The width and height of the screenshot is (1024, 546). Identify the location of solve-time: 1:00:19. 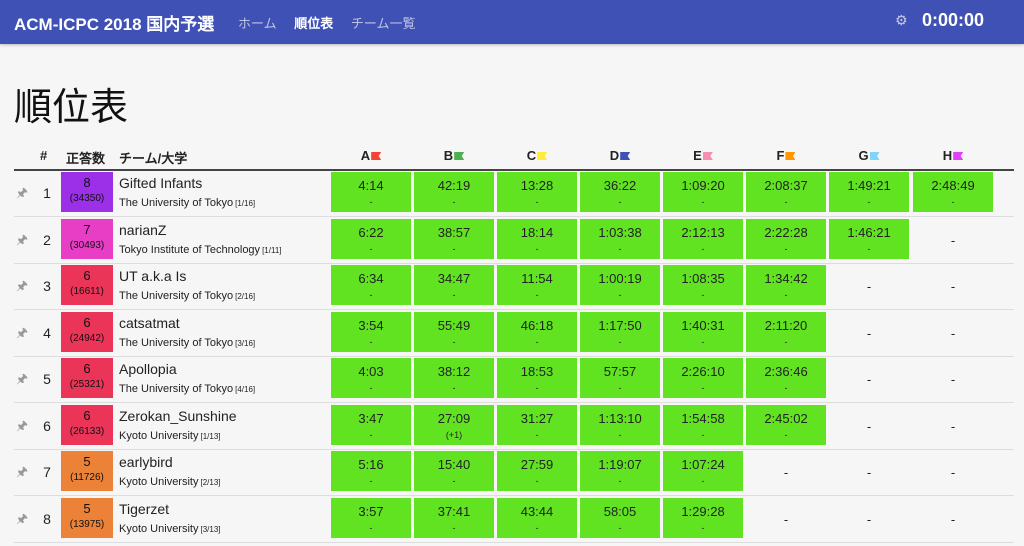
(620, 278).